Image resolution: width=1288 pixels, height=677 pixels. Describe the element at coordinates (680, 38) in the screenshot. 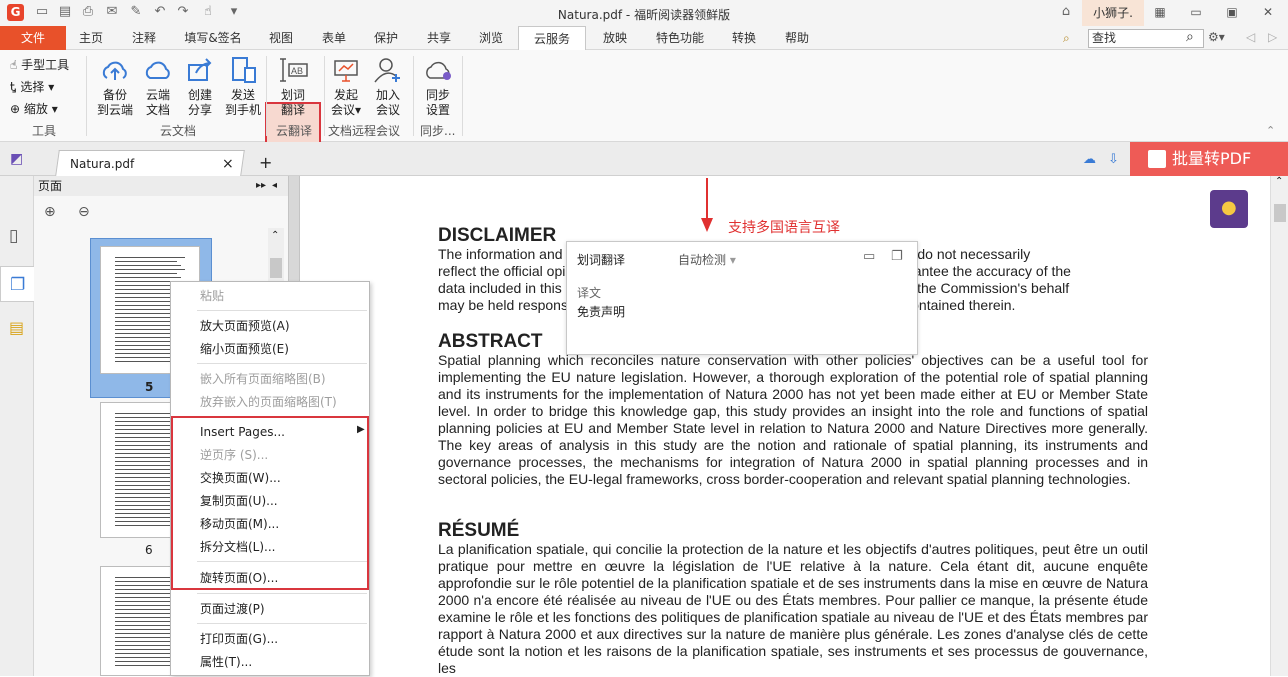

I see `tab-features: 特色功能` at that location.